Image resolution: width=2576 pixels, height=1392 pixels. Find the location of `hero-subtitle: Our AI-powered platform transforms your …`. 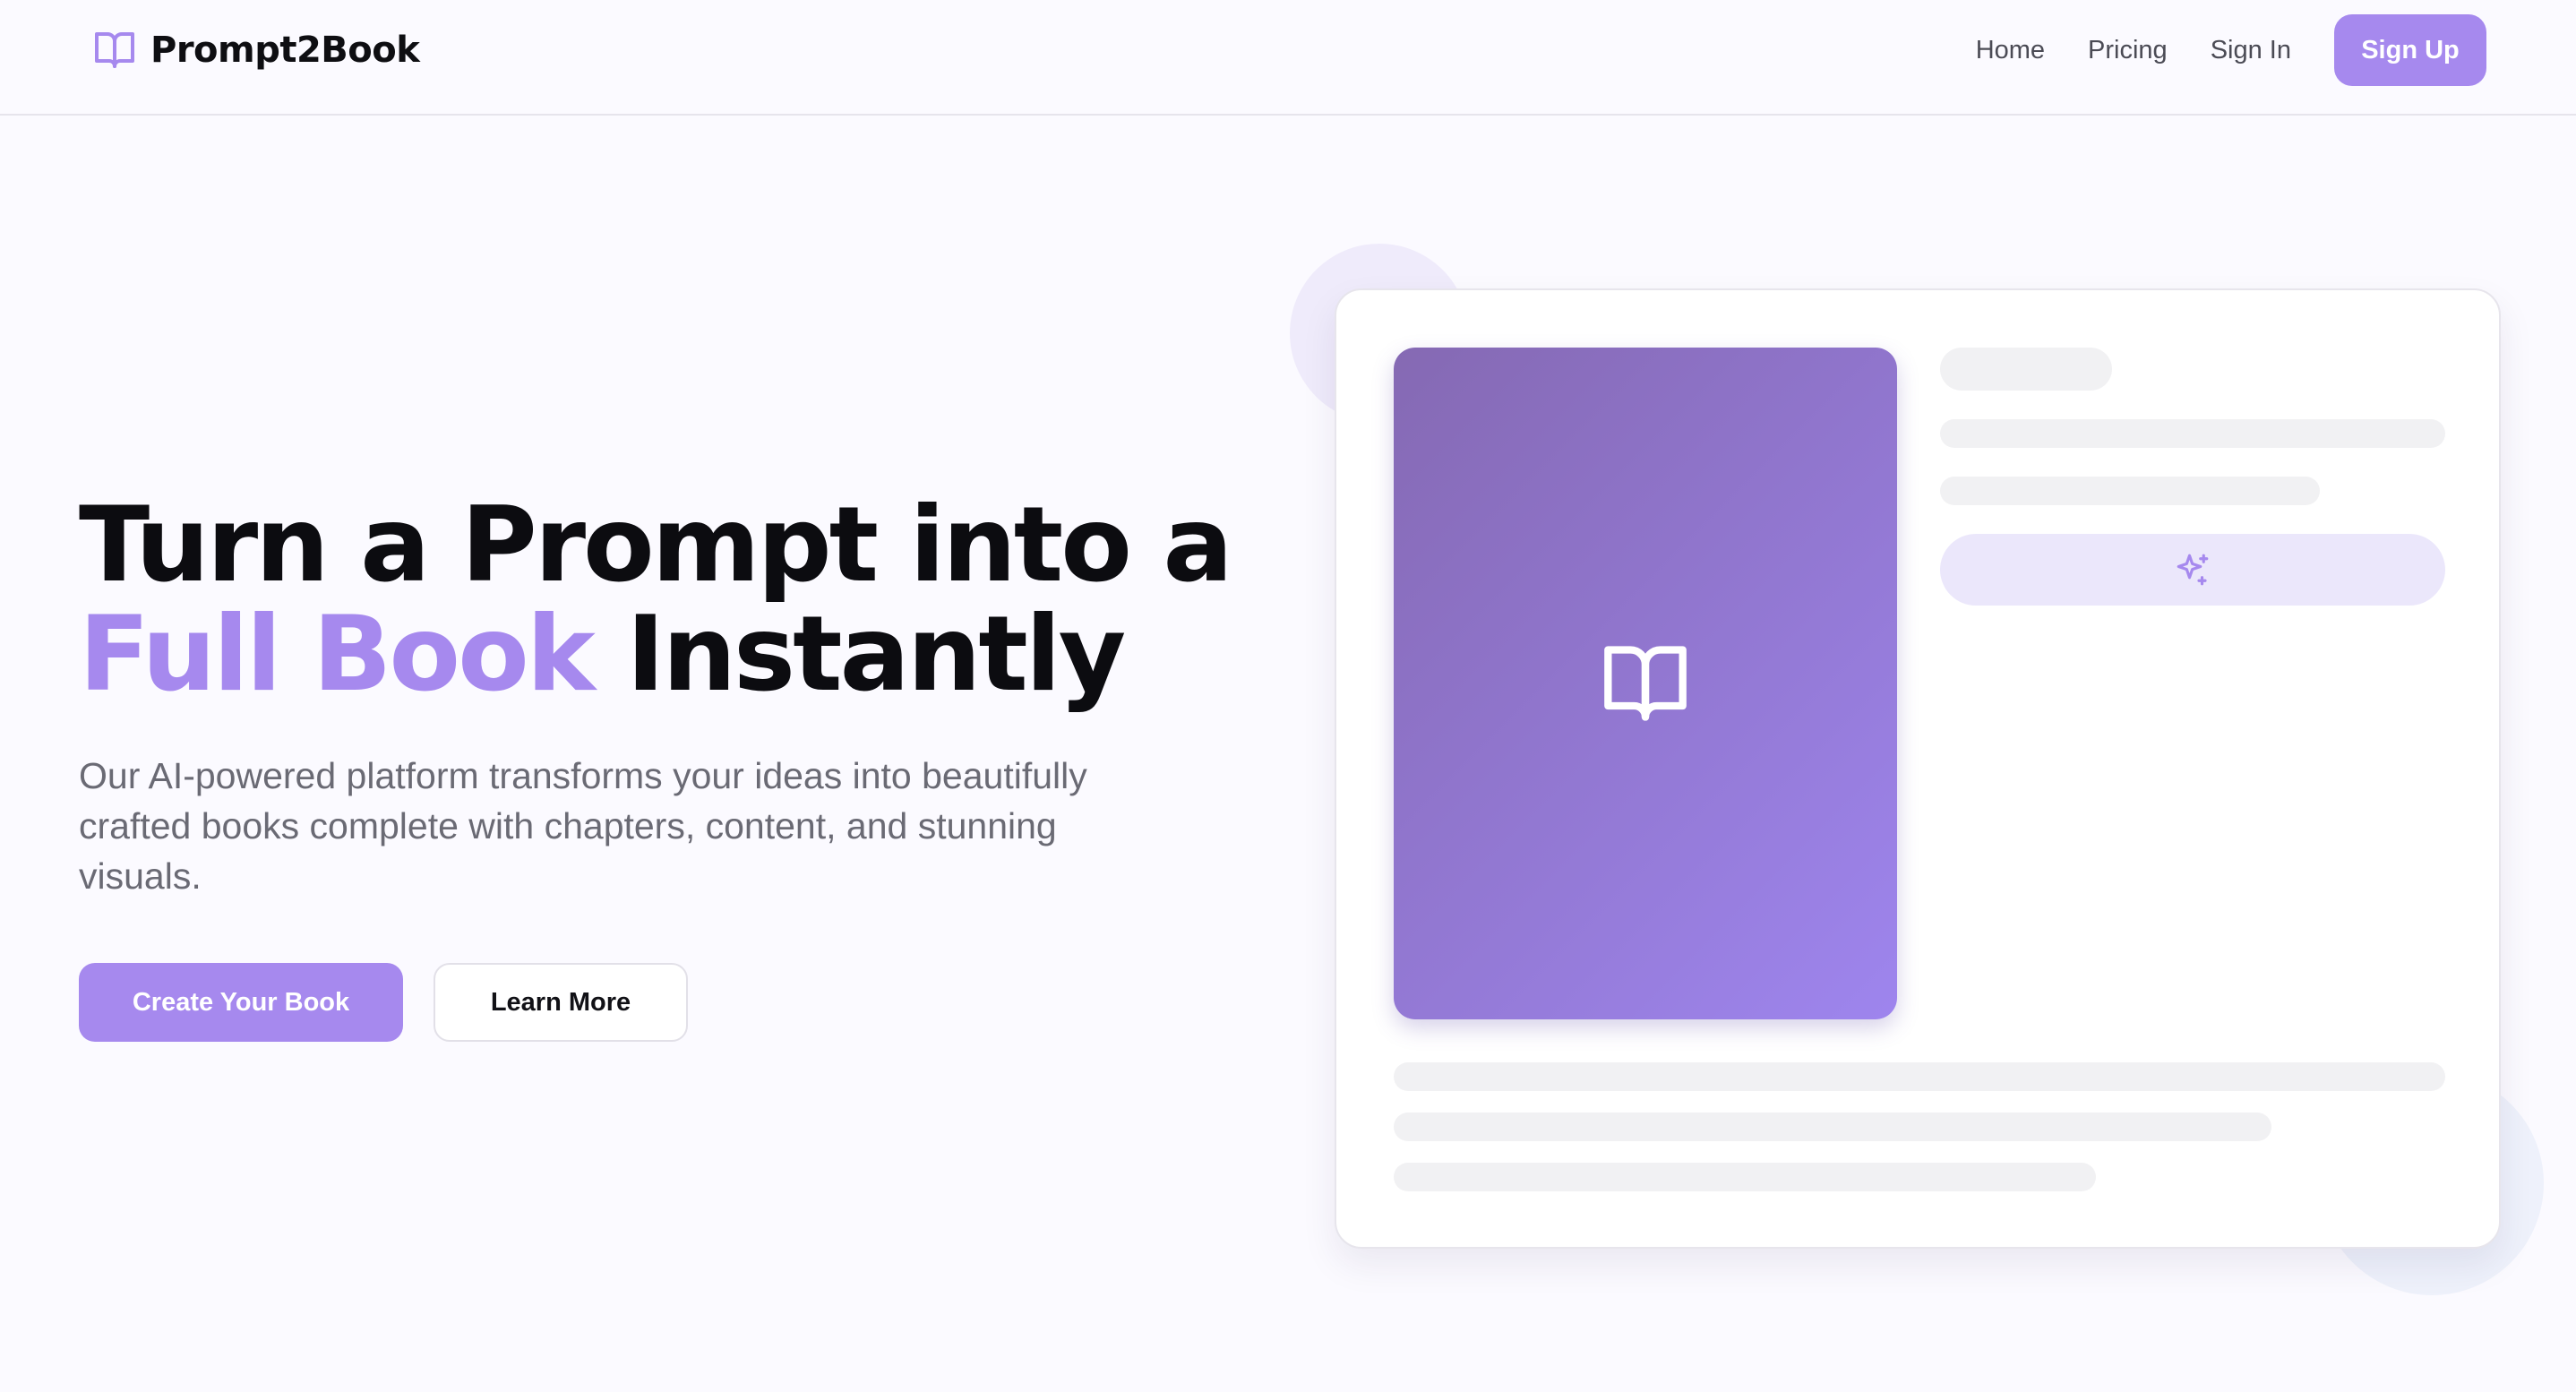

hero-subtitle: Our AI-powered platform transforms your … is located at coordinates (583, 826).